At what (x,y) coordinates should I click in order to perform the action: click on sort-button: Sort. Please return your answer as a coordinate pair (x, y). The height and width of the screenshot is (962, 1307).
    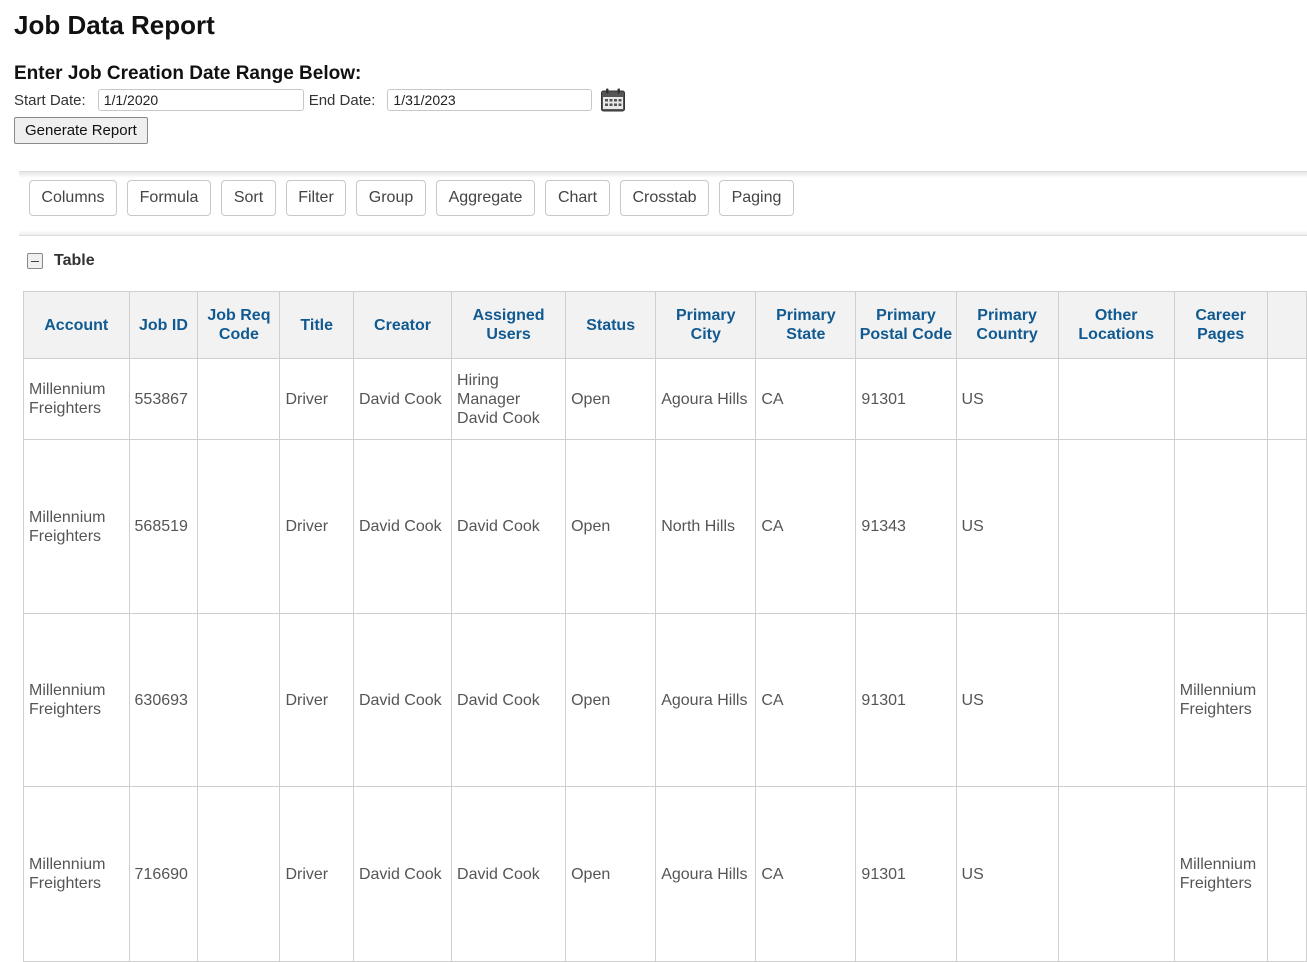
    Looking at the image, I should click on (248, 198).